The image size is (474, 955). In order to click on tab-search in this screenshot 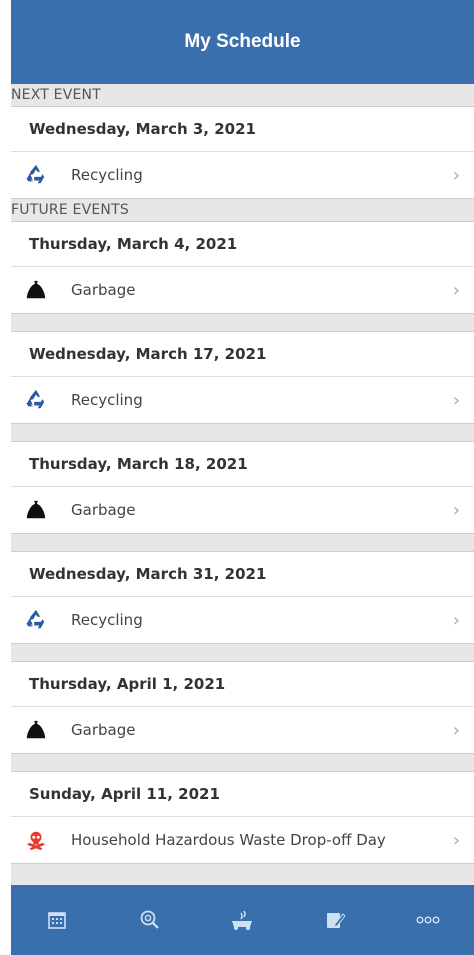, I will do `click(150, 920)`.